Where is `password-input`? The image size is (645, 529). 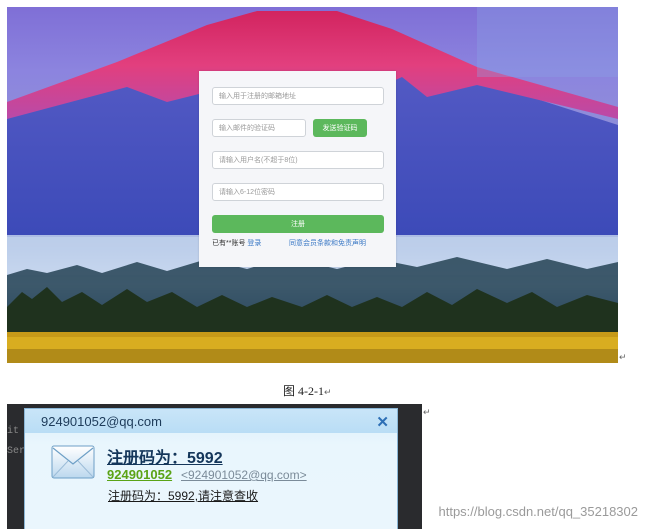
password-input is located at coordinates (298, 192).